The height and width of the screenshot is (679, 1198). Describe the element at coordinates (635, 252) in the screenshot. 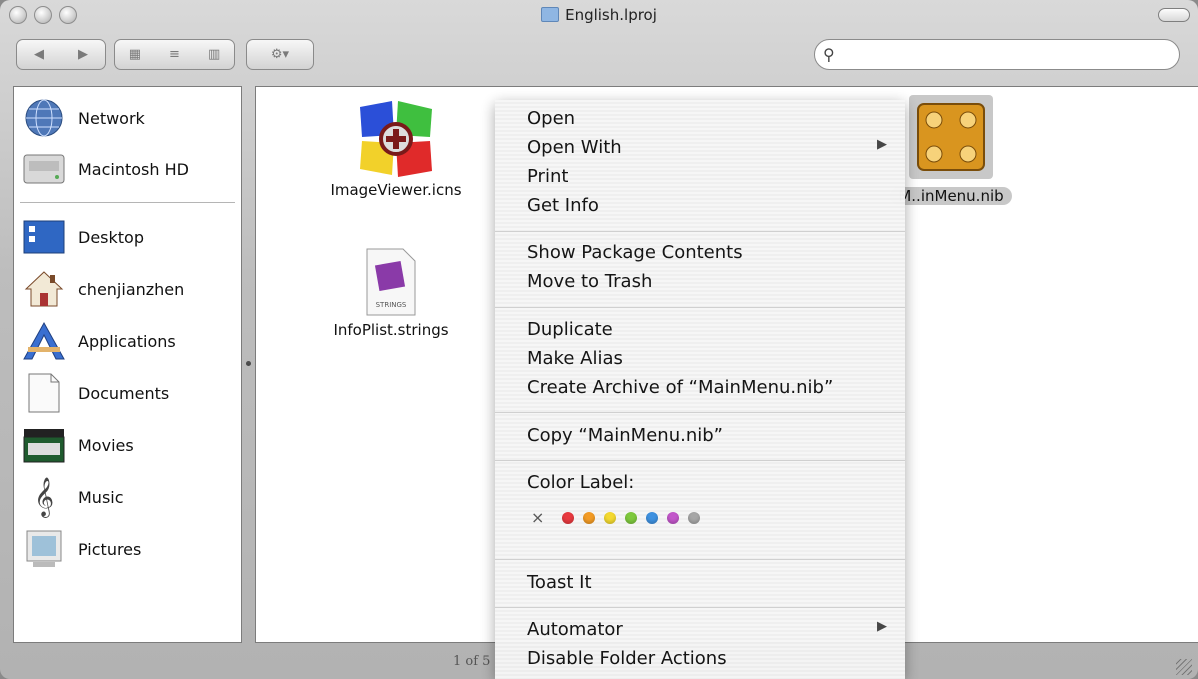

I see `menu-item-show-package-contents: Show Package Contents` at that location.